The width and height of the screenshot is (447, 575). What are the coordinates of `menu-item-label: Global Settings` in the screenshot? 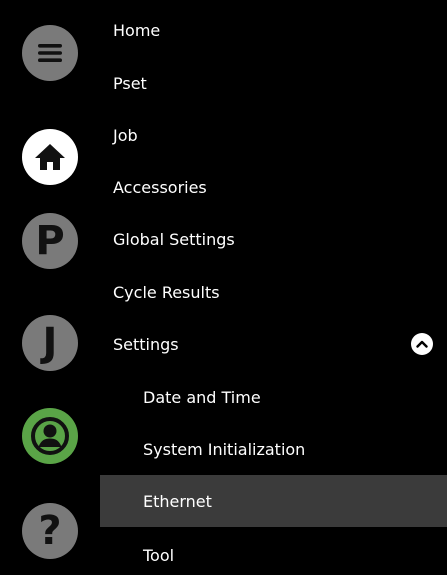 It's located at (174, 239).